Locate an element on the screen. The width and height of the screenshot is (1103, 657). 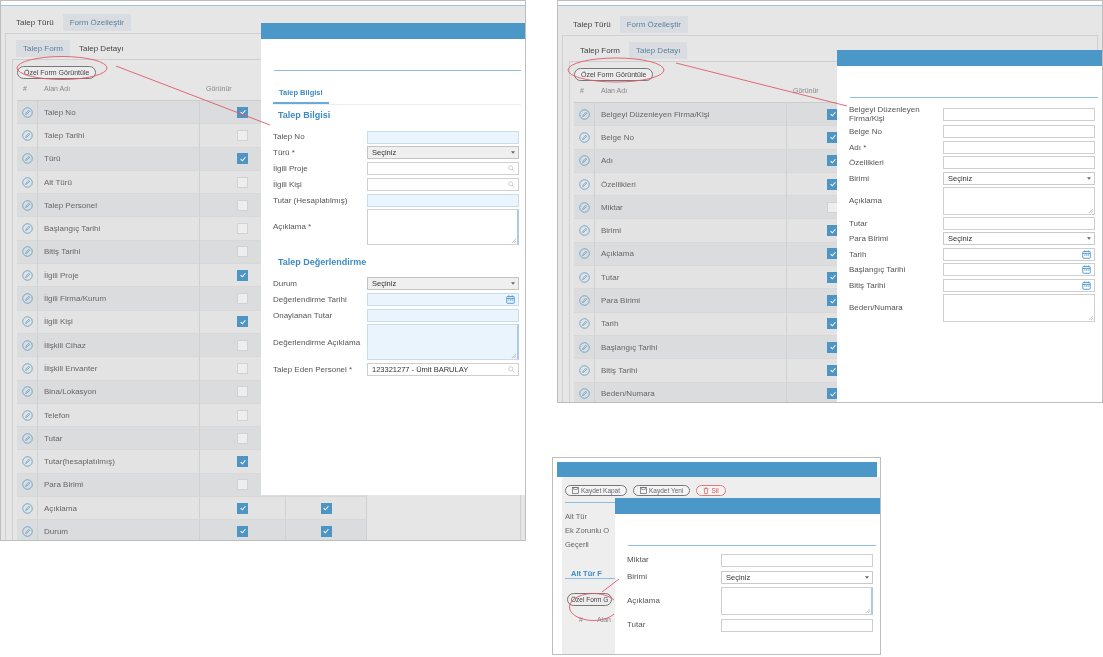
table-cell: Talep No is located at coordinates (60, 112).